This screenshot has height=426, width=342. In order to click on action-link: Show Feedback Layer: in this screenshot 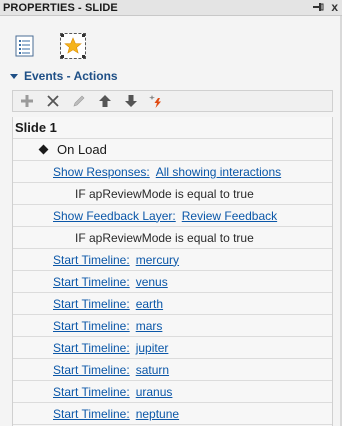, I will do `click(114, 216)`.